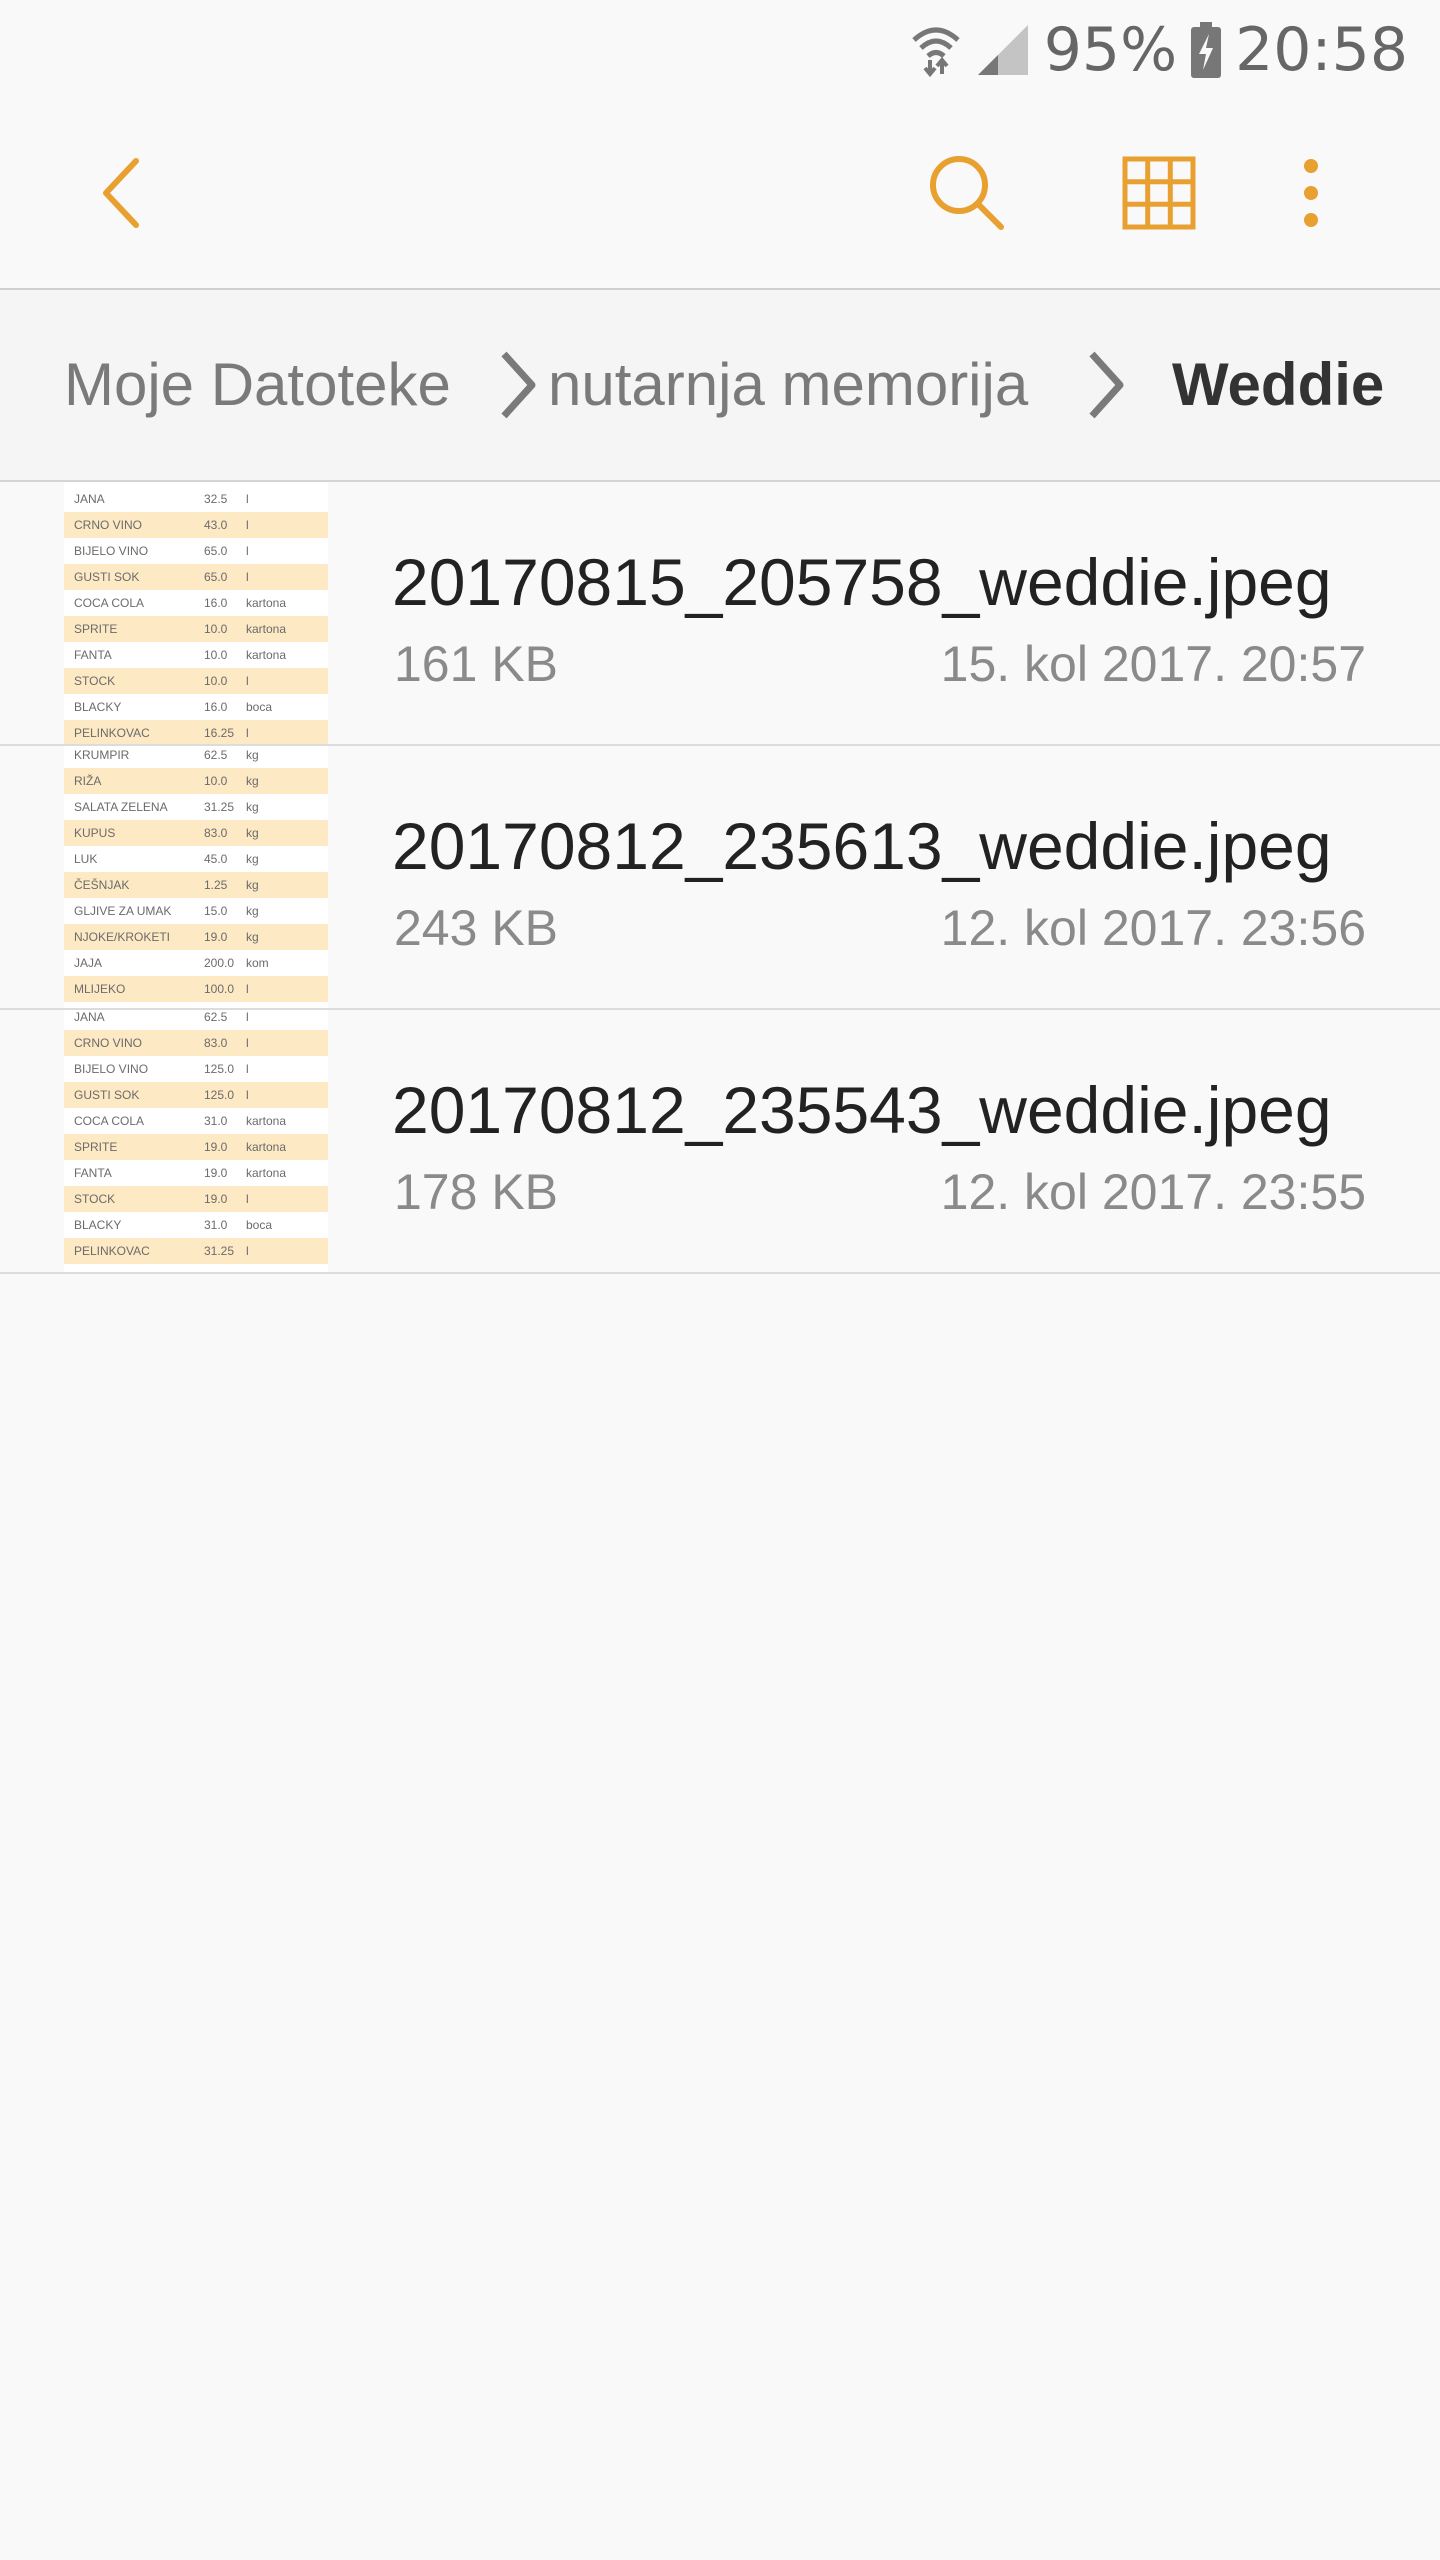 This screenshot has width=1440, height=2560. What do you see at coordinates (1153, 928) in the screenshot?
I see `file-date: 12. kol 2017. 23:56` at bounding box center [1153, 928].